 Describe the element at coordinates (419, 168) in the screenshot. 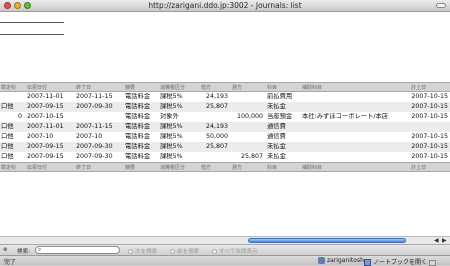

I see `column-footer: 計上日` at that location.